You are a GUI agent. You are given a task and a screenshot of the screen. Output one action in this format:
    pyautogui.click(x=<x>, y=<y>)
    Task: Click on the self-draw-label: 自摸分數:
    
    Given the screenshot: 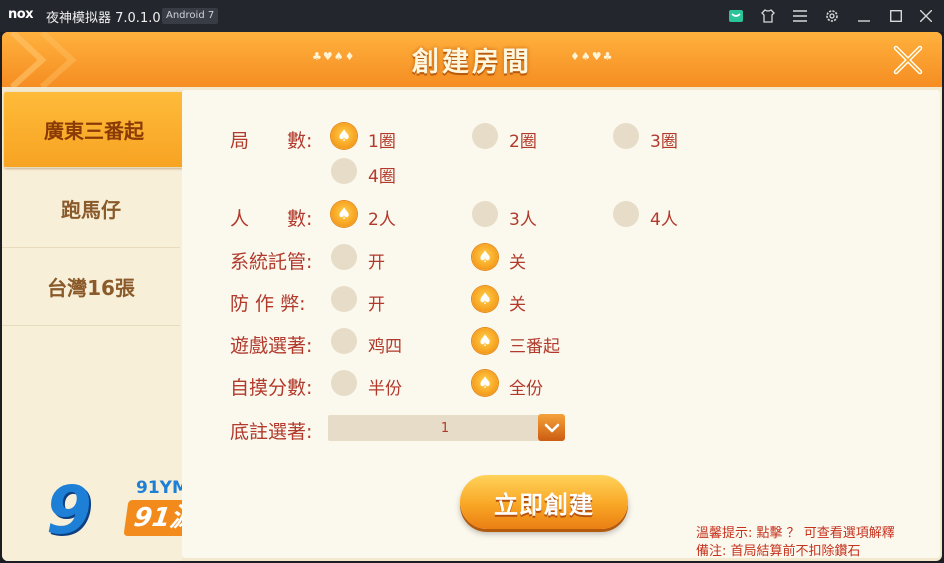 What is the action you would take?
    pyautogui.click(x=271, y=388)
    